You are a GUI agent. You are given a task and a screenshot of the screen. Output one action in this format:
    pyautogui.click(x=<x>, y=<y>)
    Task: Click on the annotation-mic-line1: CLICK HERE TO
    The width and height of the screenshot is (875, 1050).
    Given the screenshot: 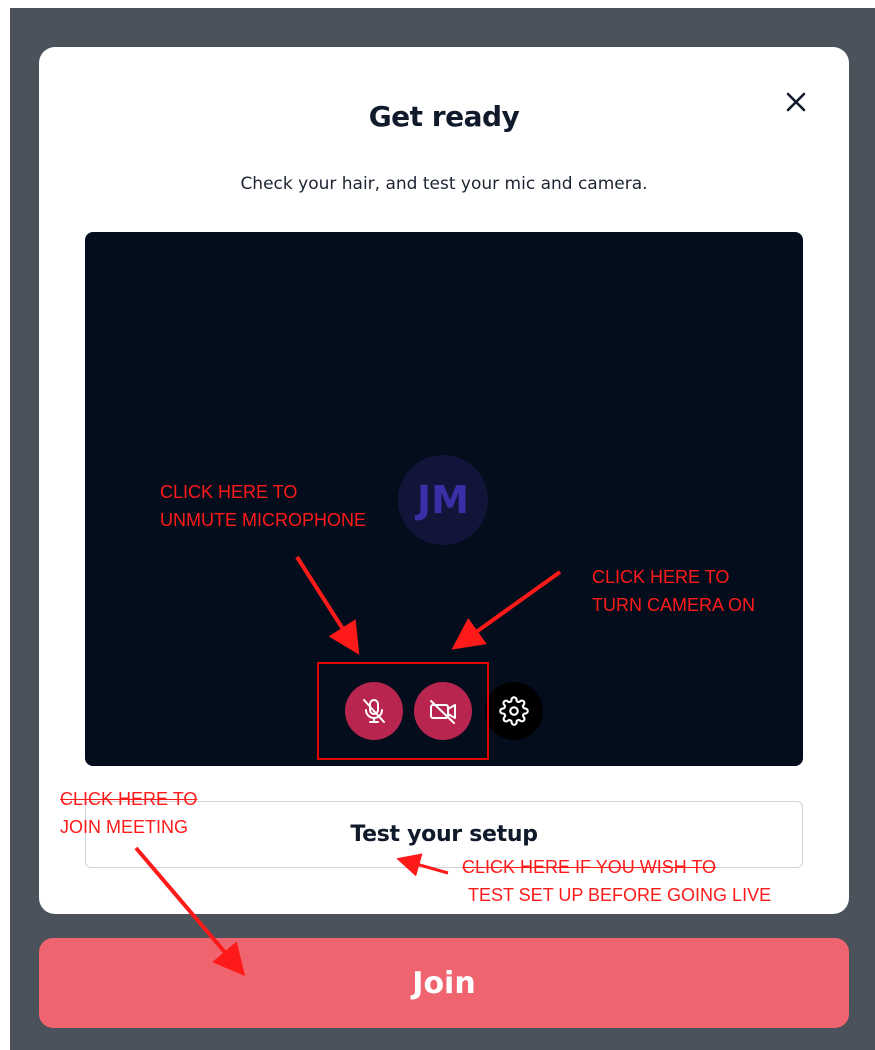 What is the action you would take?
    pyautogui.click(x=229, y=492)
    